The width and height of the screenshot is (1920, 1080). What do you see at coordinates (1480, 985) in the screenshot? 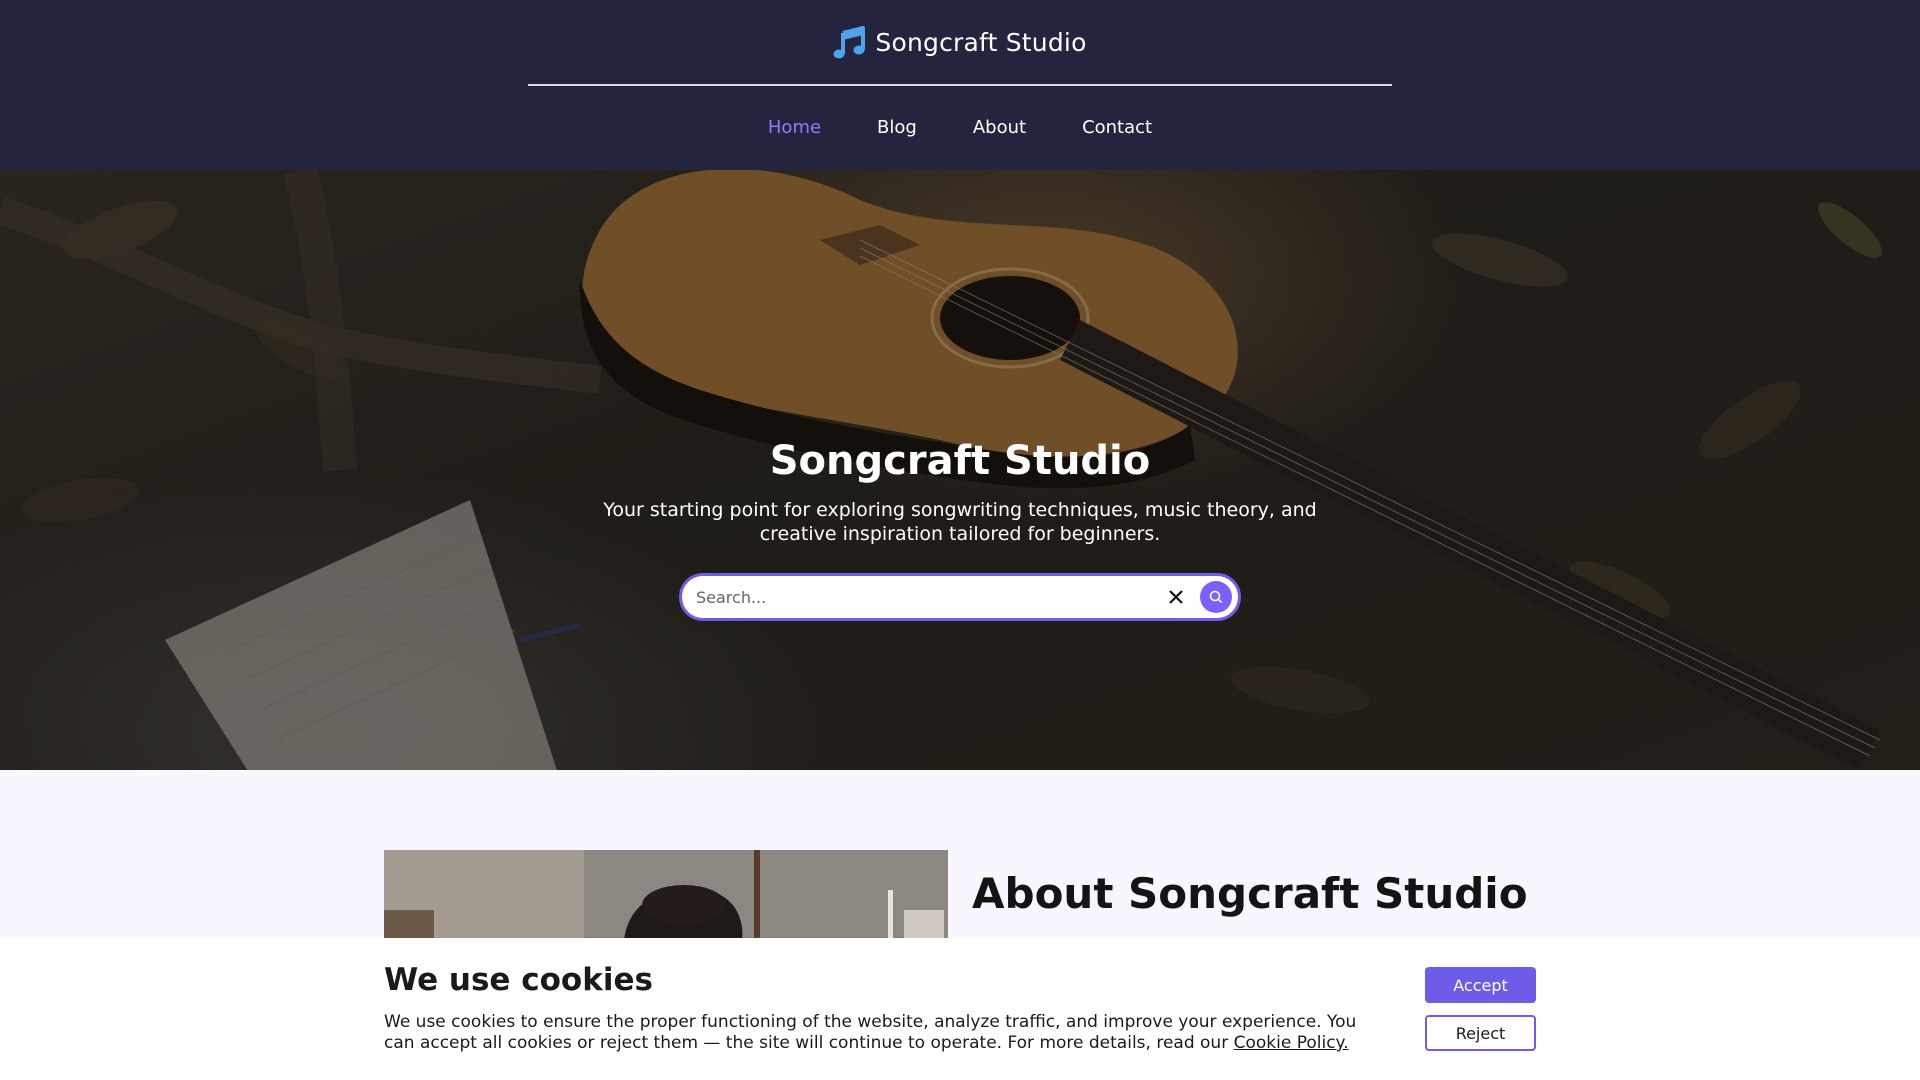
I see `accept-cookies-button: Accept` at bounding box center [1480, 985].